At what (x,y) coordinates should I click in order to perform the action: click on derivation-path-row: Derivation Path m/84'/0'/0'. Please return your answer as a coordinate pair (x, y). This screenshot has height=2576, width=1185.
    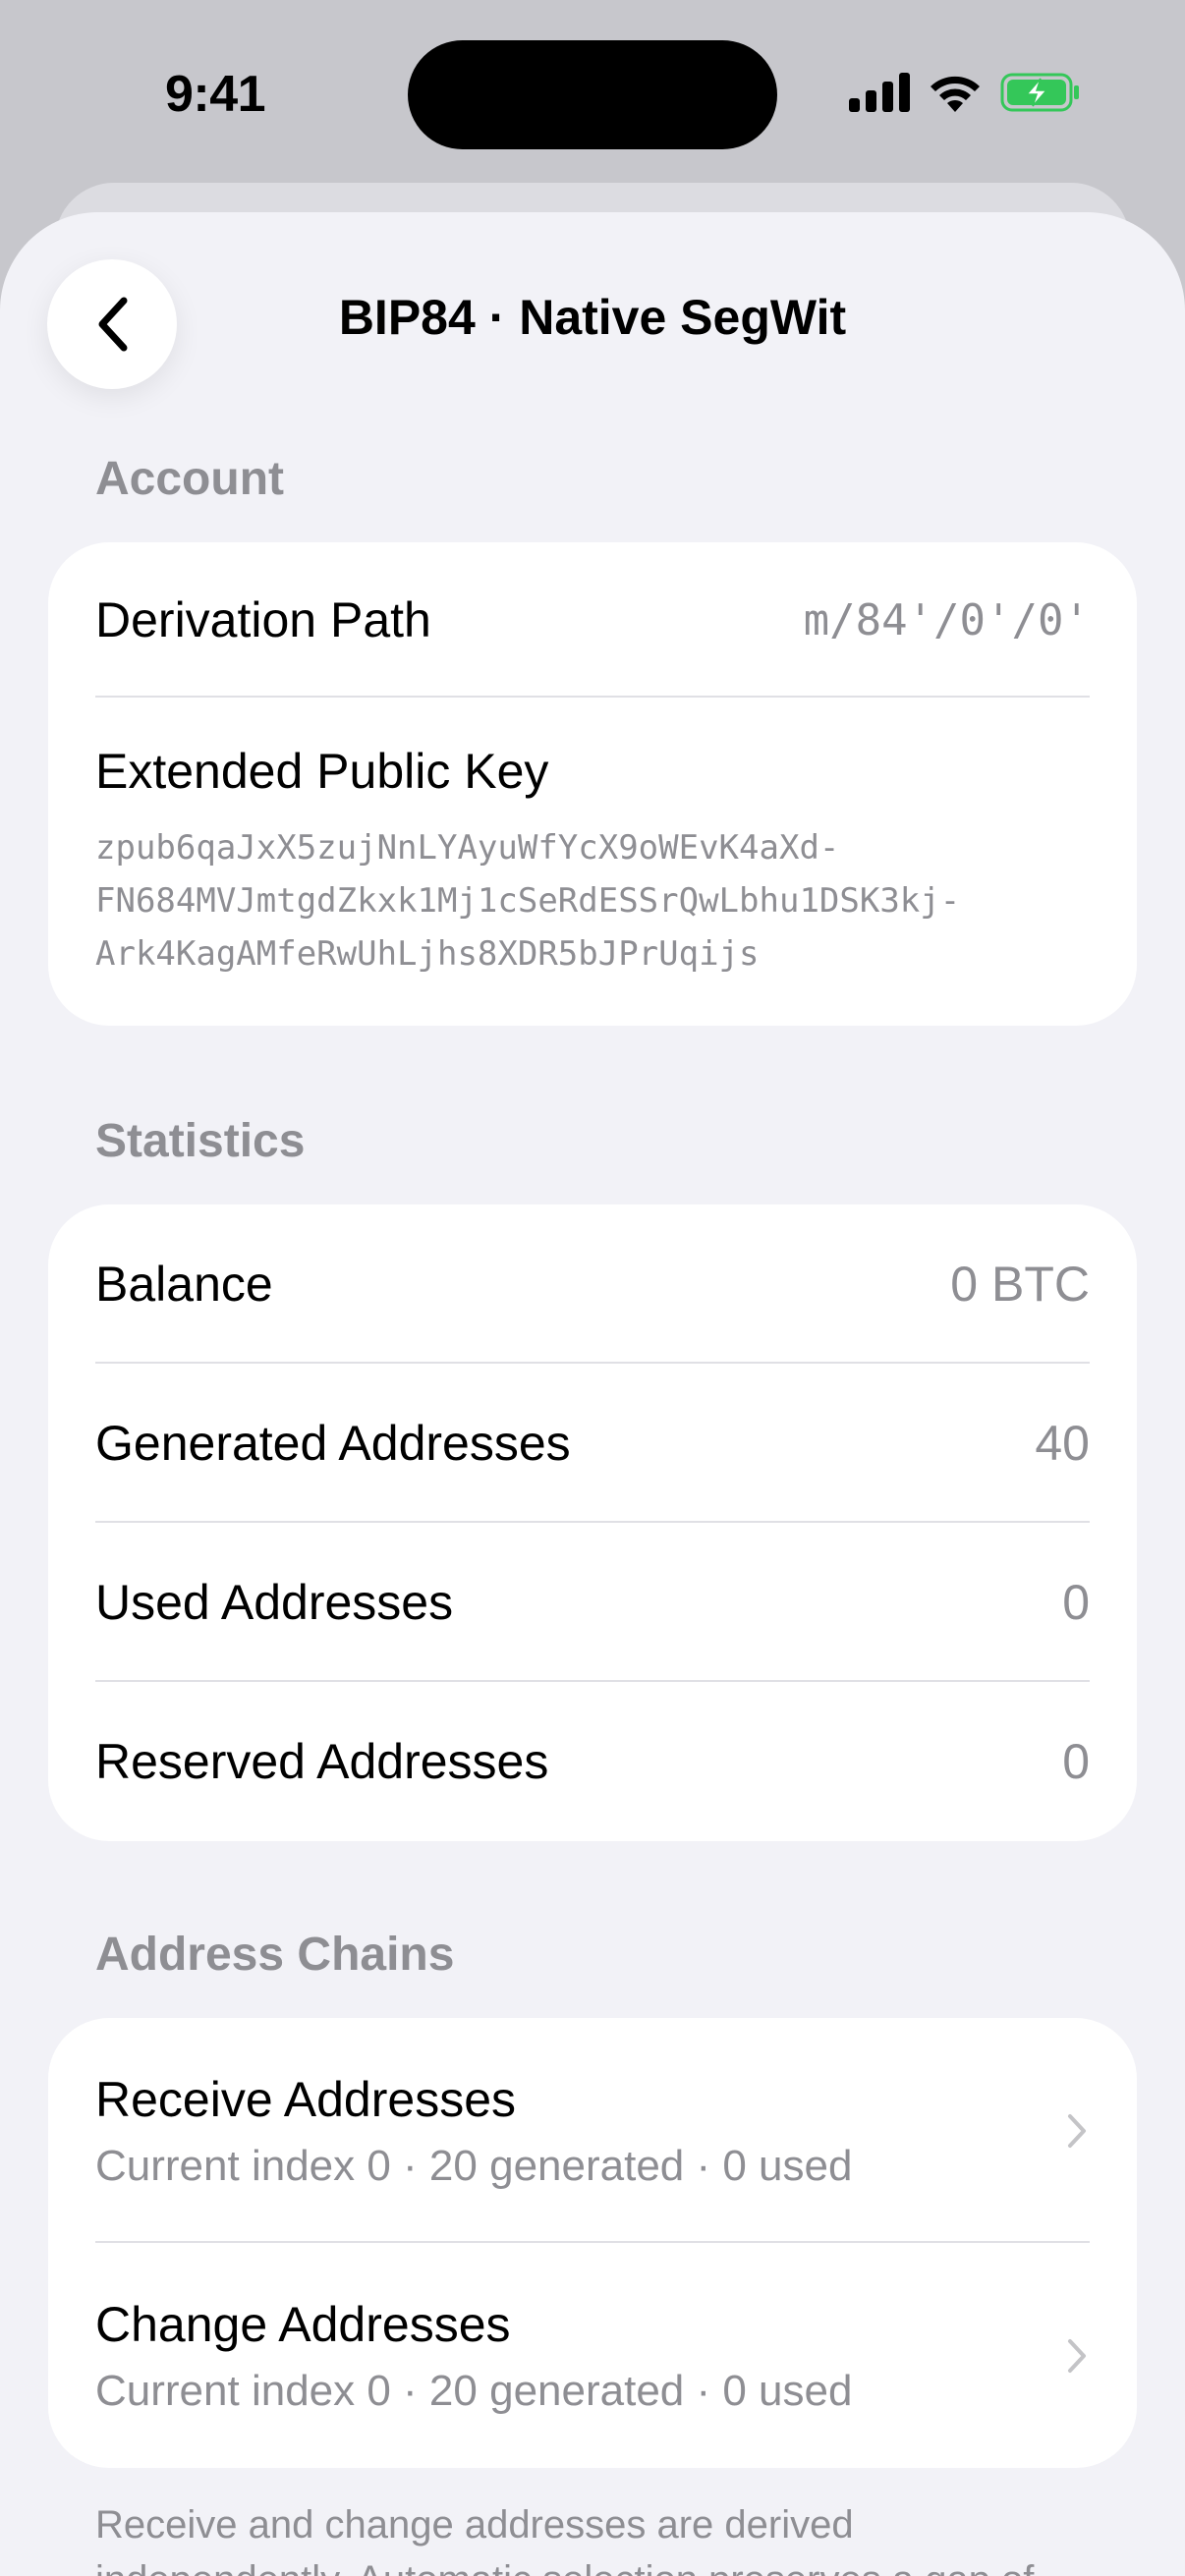
    Looking at the image, I should click on (592, 620).